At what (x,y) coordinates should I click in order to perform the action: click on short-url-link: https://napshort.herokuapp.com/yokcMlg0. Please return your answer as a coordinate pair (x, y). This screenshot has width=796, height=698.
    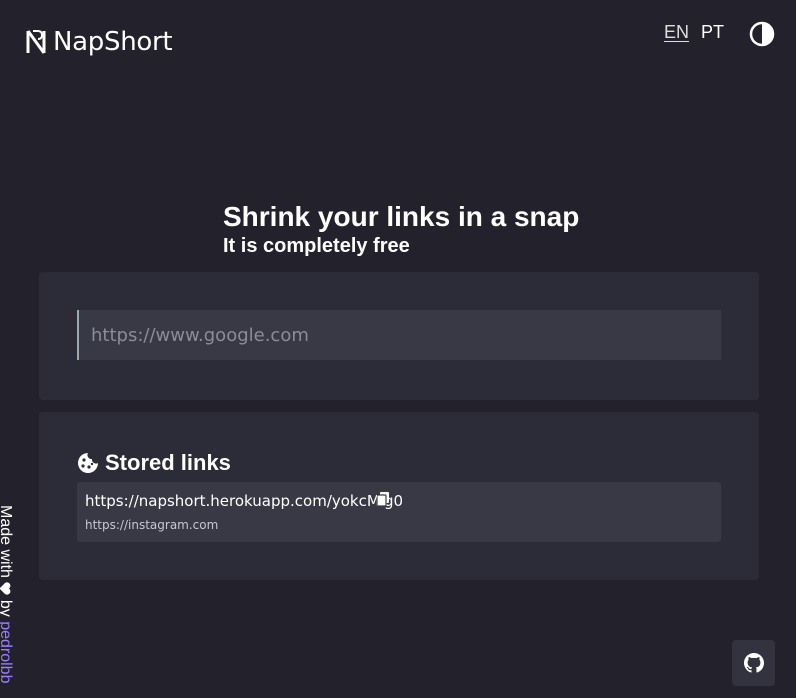
    Looking at the image, I should click on (244, 501).